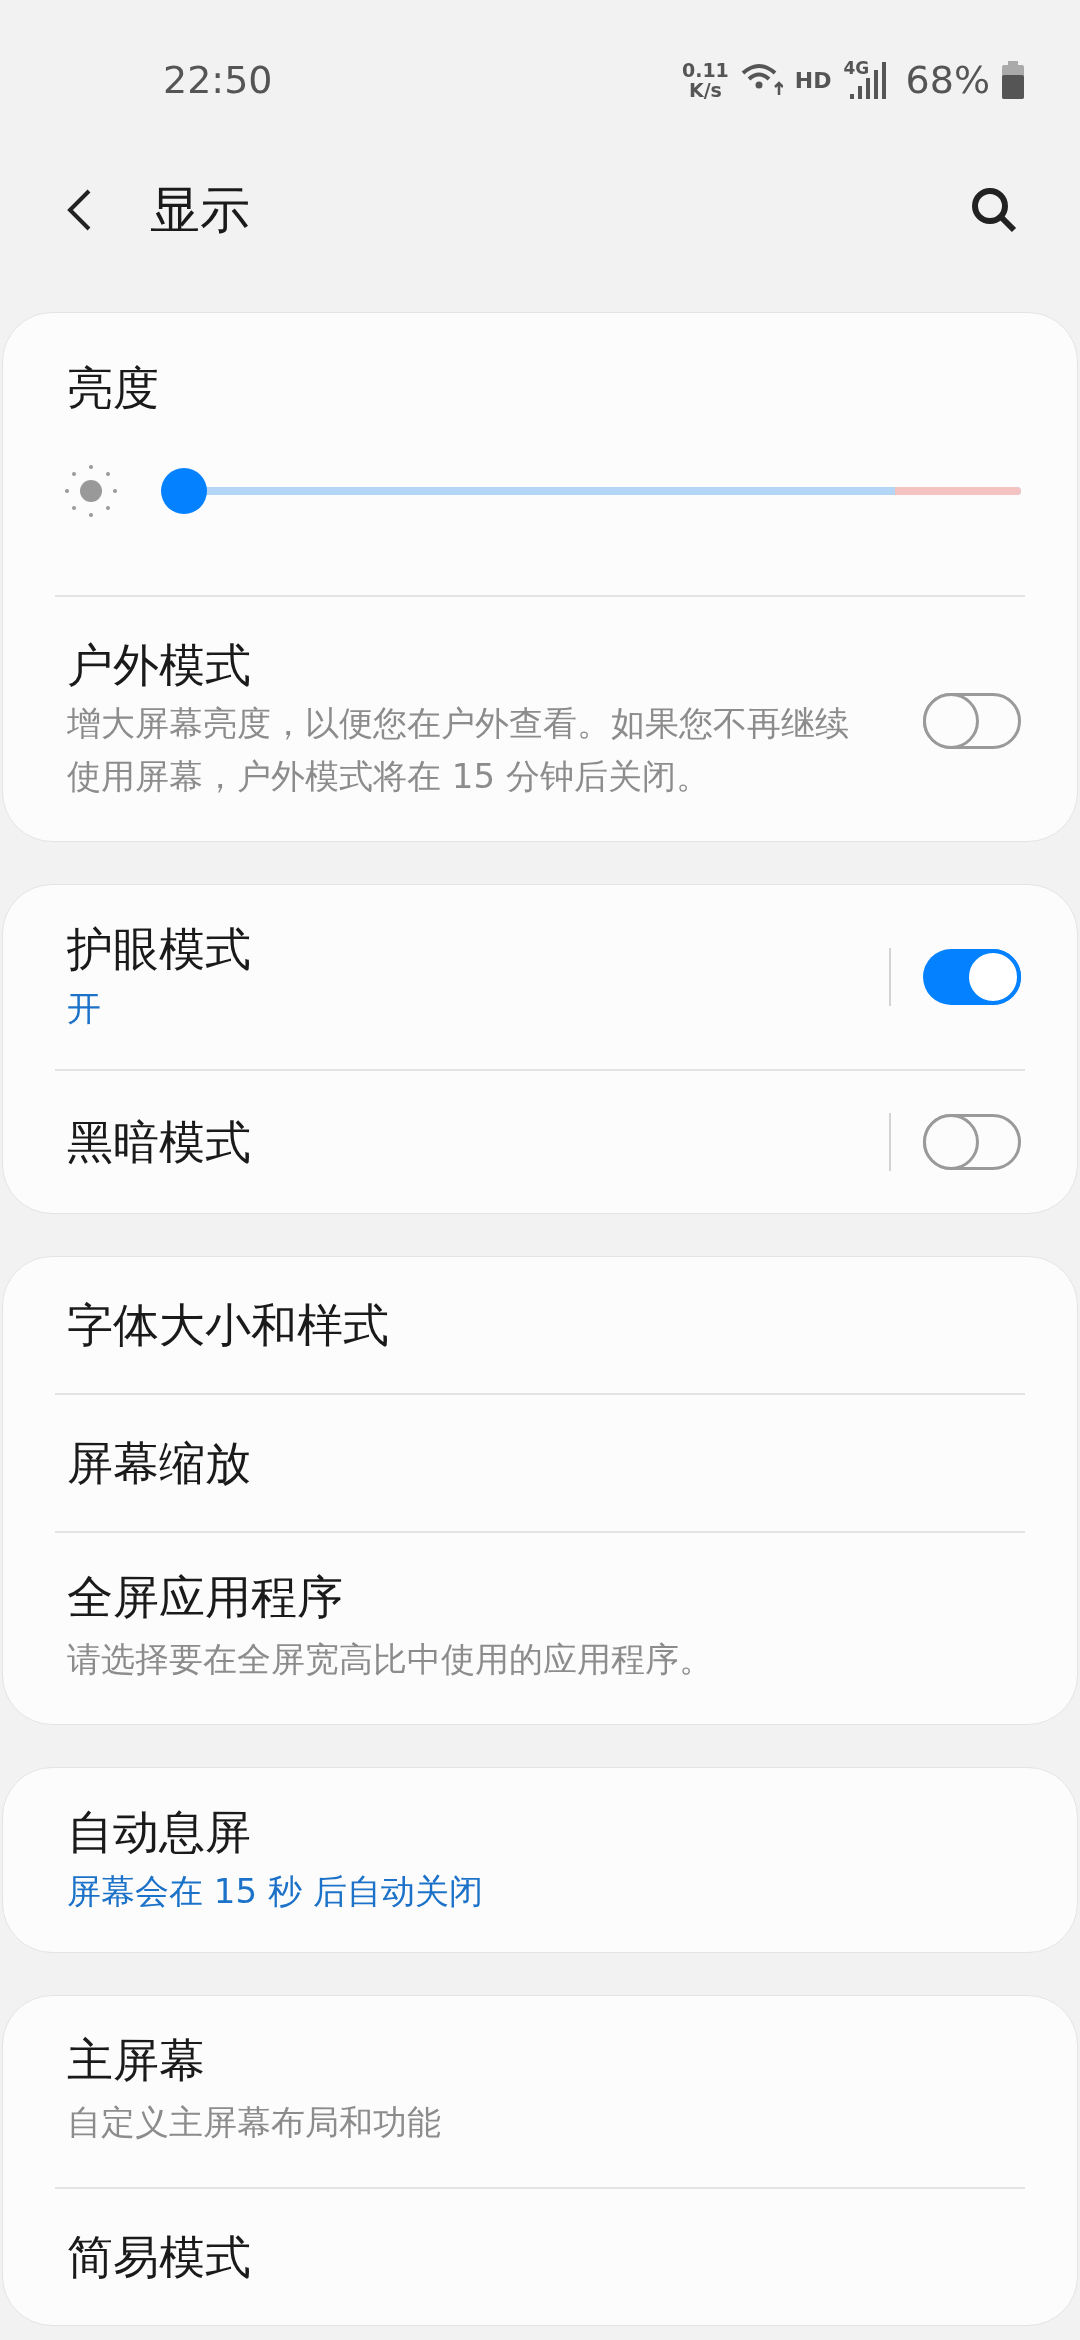 Image resolution: width=1080 pixels, height=2340 pixels. What do you see at coordinates (1013, 80) in the screenshot?
I see `battery-icon` at bounding box center [1013, 80].